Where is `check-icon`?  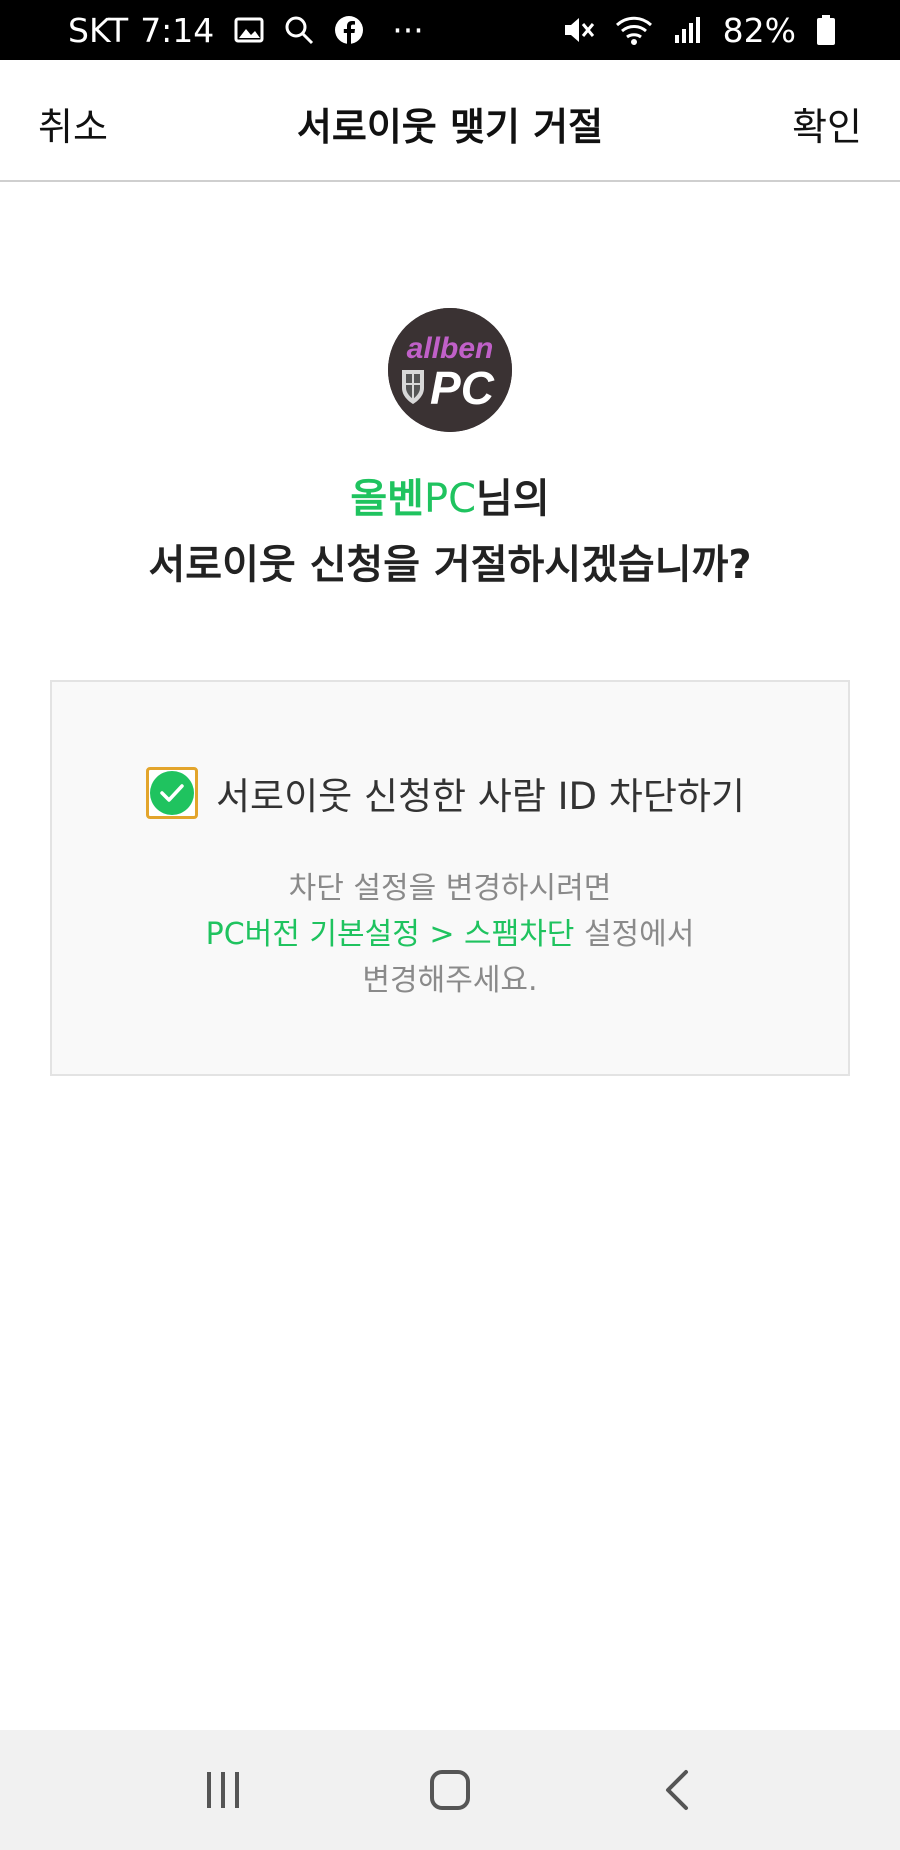 check-icon is located at coordinates (172, 793).